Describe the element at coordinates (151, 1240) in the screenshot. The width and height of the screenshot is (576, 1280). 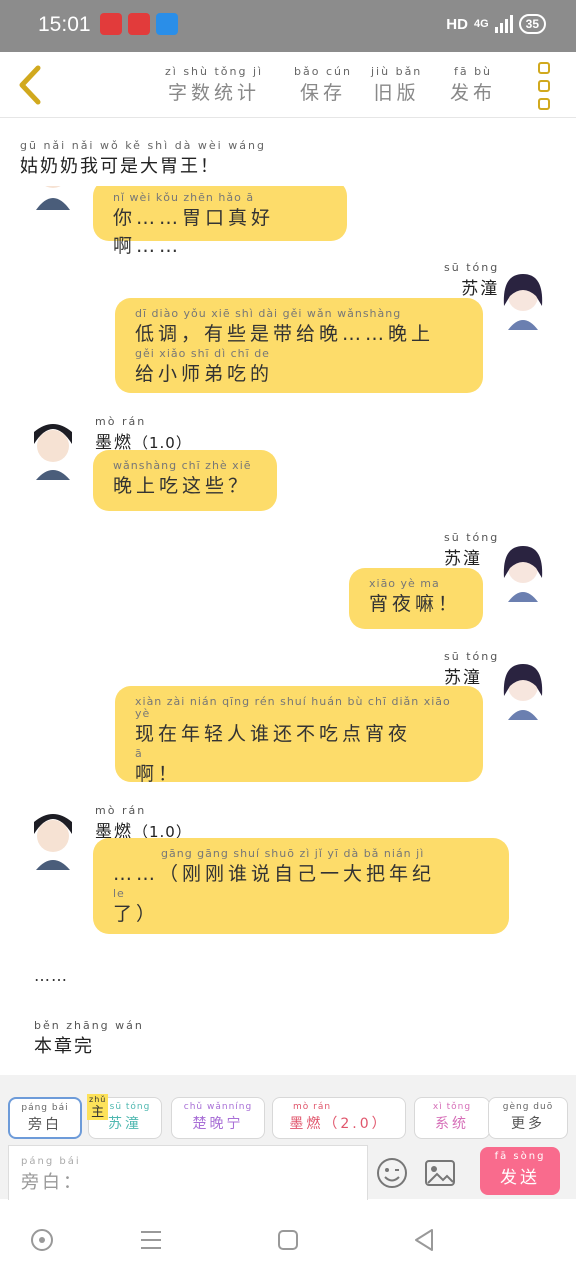
I see `menu-icon` at that location.